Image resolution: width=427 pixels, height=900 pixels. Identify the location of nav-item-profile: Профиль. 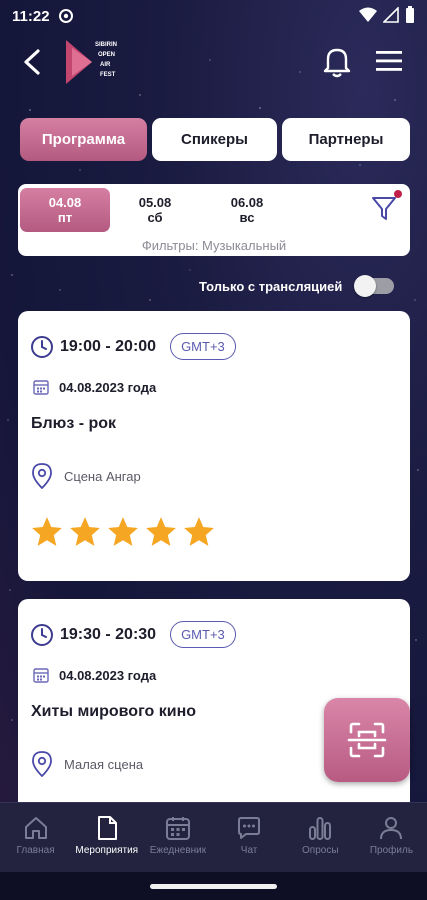
(391, 837).